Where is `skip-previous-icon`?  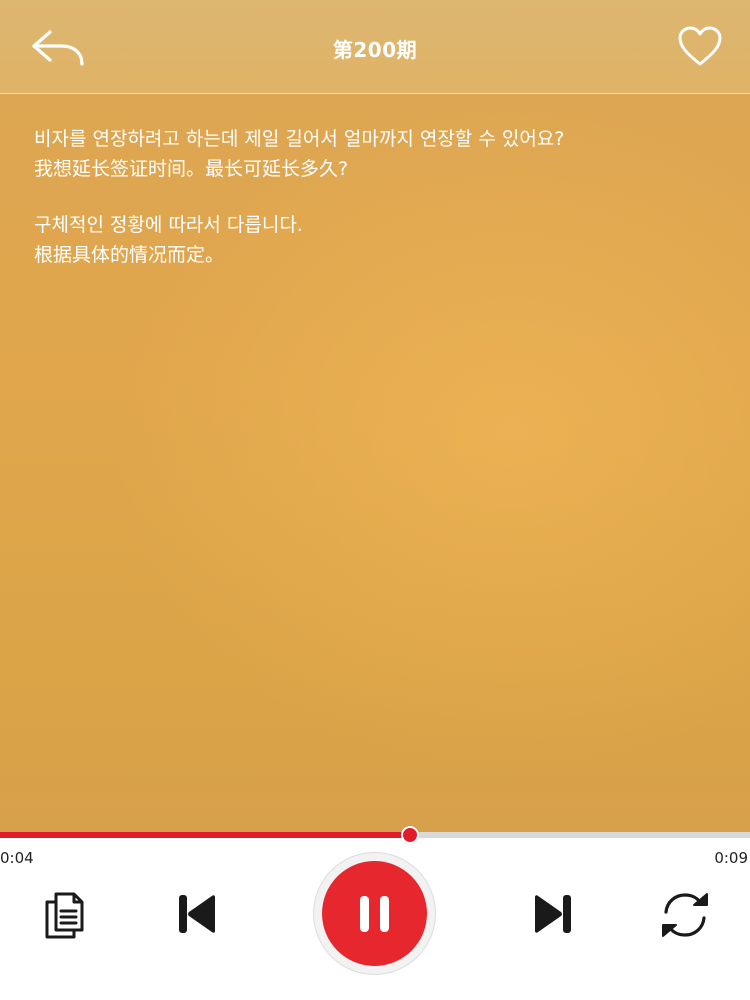 skip-previous-icon is located at coordinates (197, 914).